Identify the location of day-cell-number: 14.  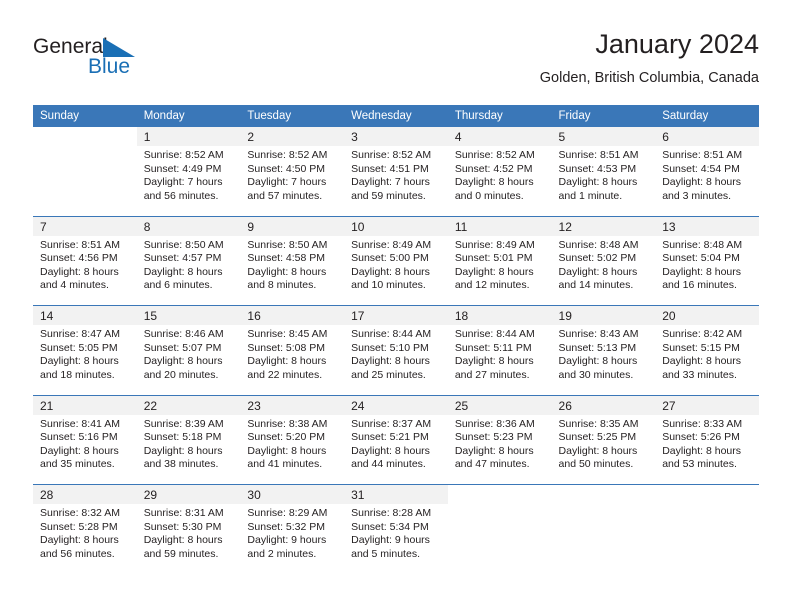
(85, 315).